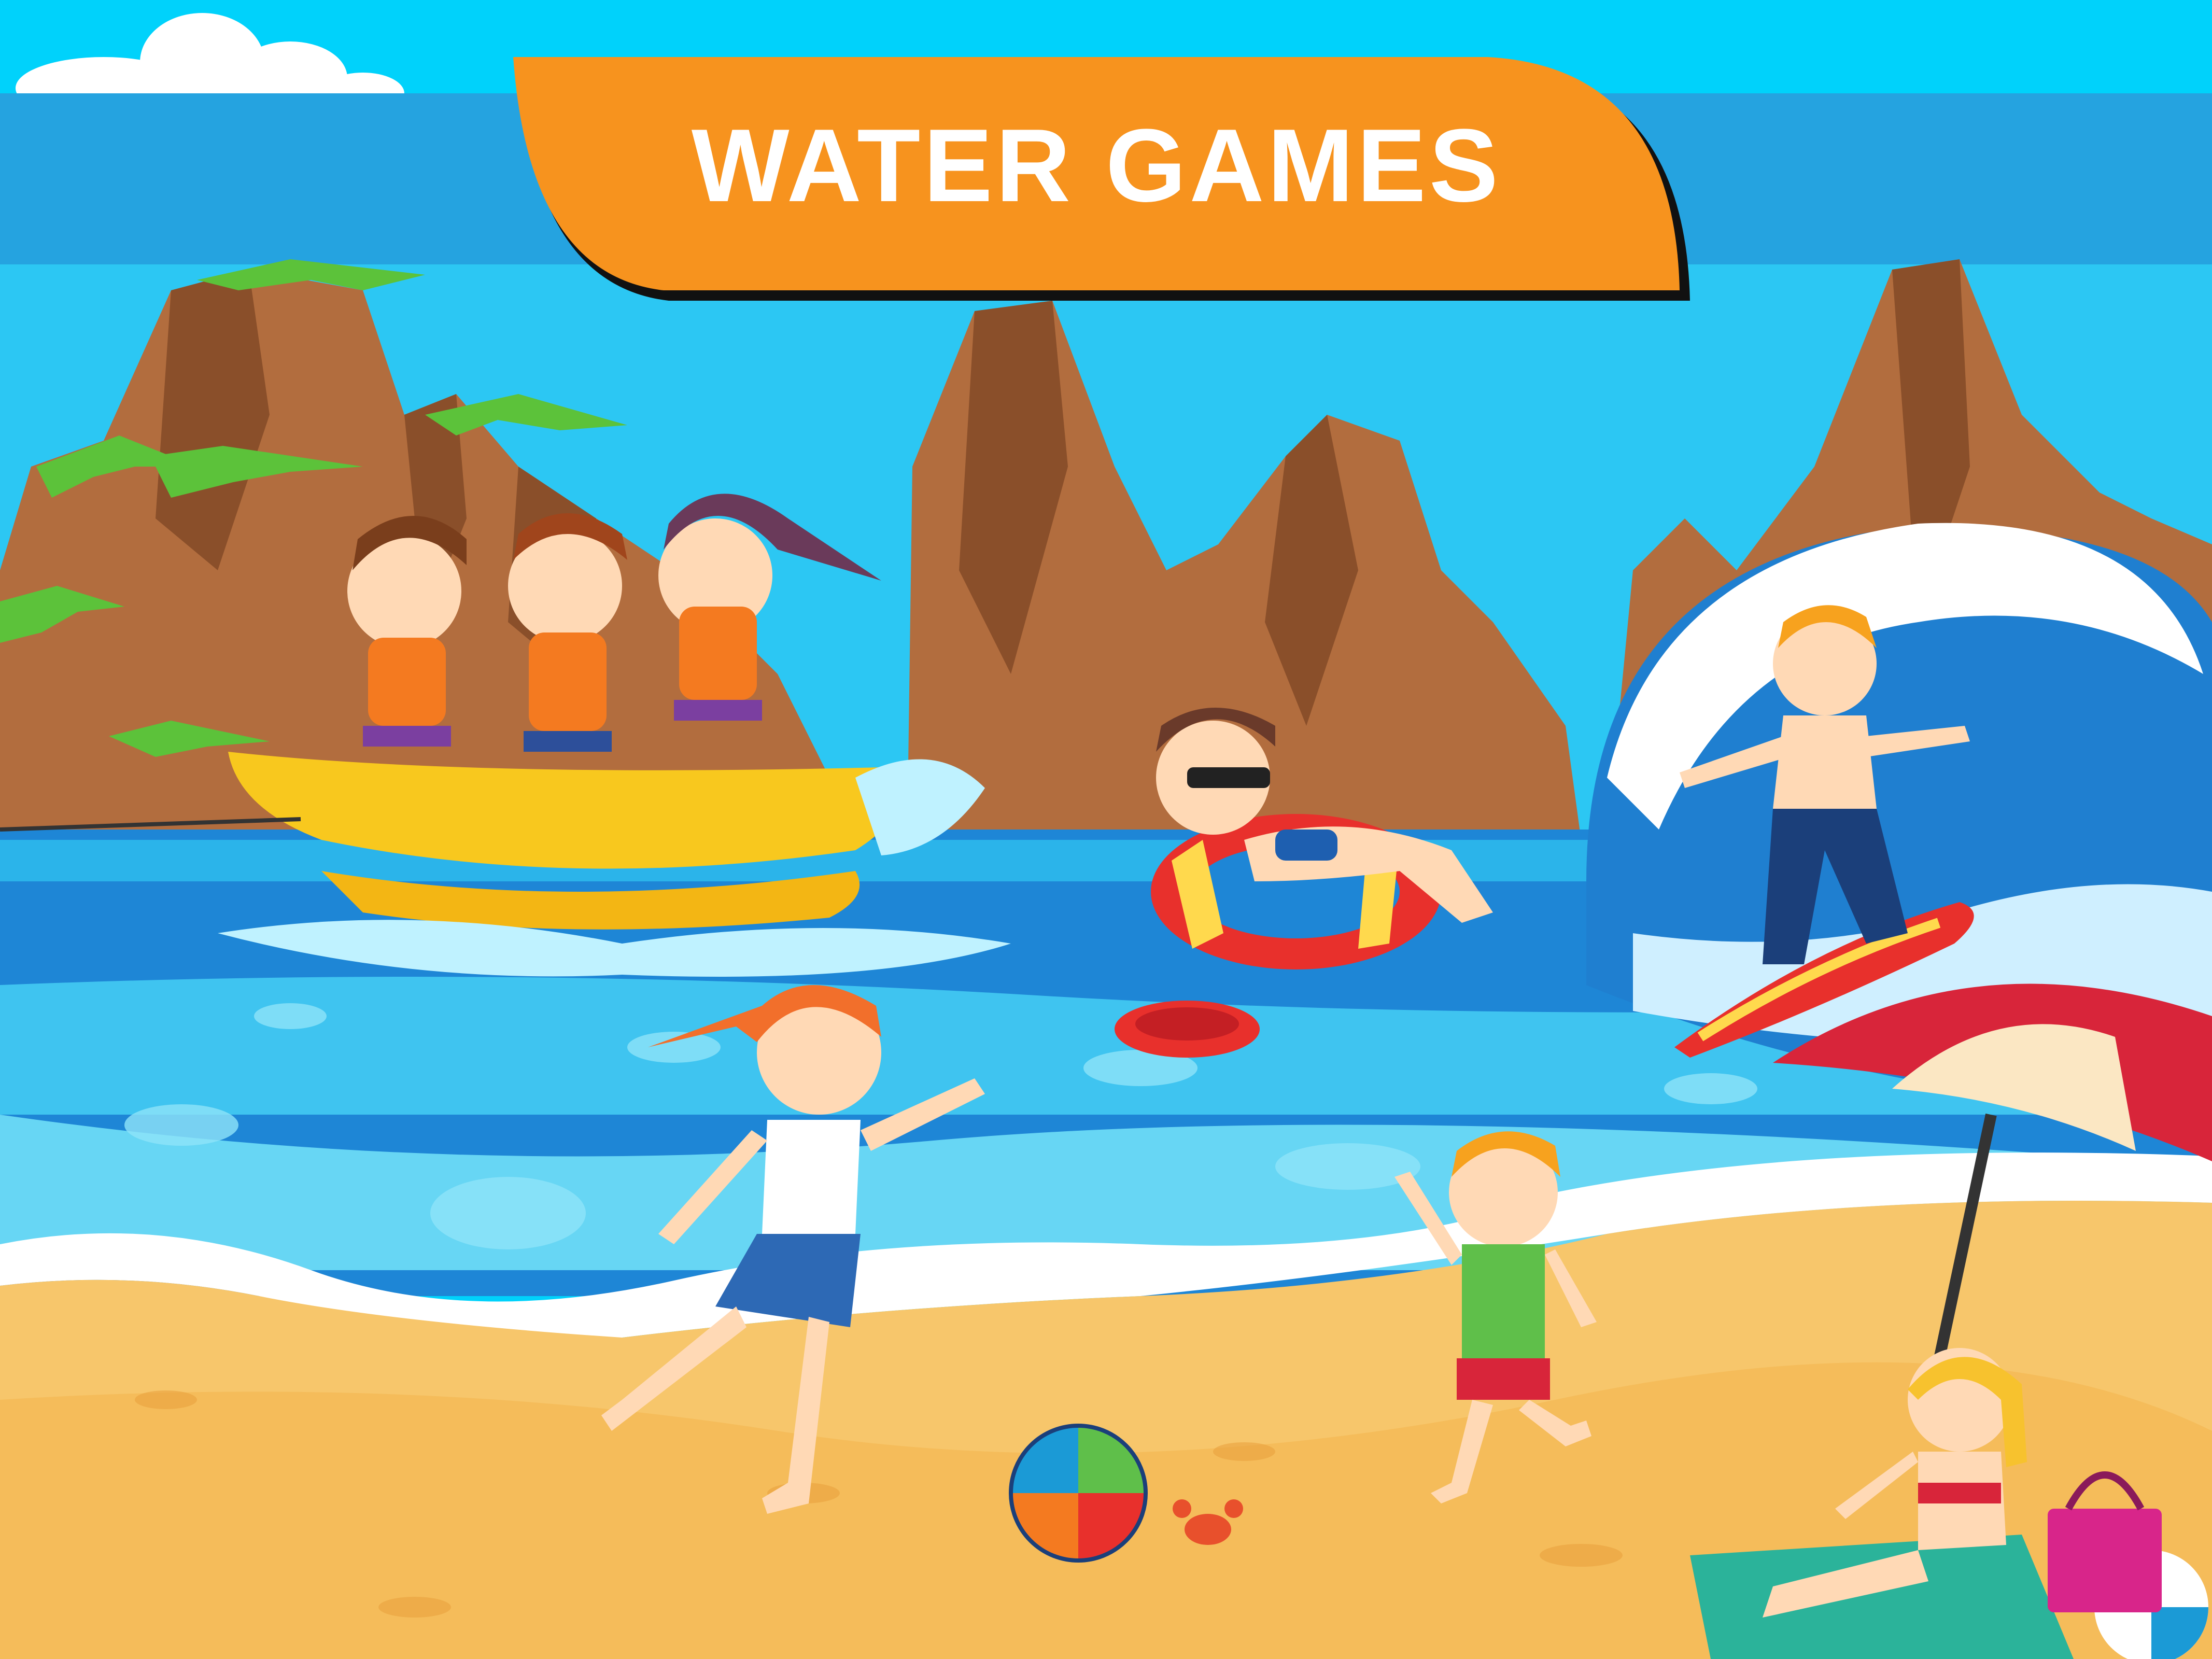 The width and height of the screenshot is (2212, 1659). I want to click on frisbee, so click(1187, 1029).